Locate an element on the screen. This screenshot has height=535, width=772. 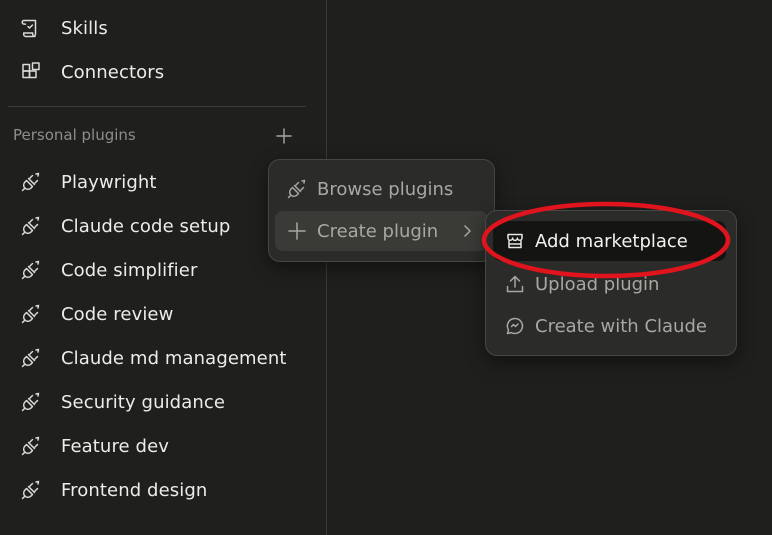
sidebar-item-plugin: Feature dev is located at coordinates (150, 446).